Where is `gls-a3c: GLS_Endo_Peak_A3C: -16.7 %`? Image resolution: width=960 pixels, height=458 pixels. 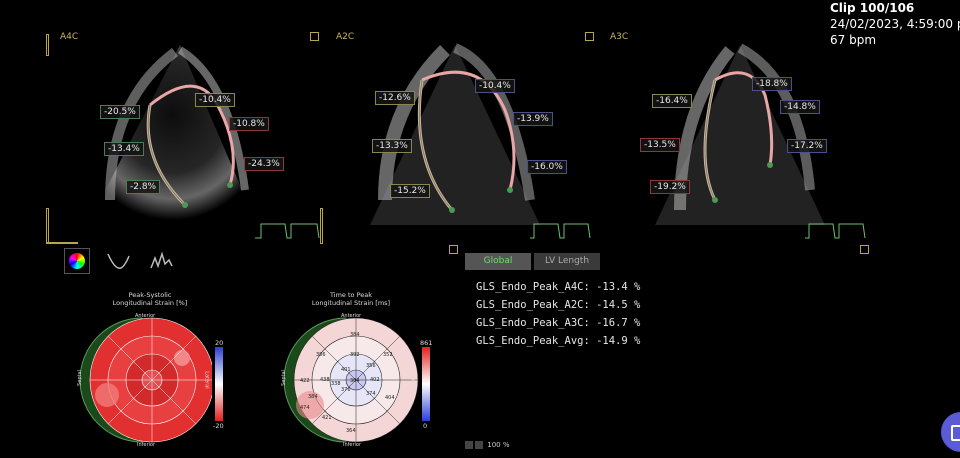
gls-a3c: GLS_Endo_Peak_A3C: -16.7 % is located at coordinates (558, 323).